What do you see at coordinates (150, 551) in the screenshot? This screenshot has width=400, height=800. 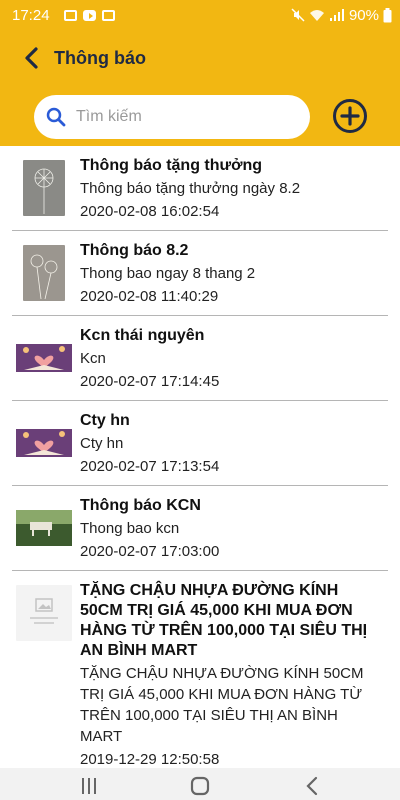 I see `notification-time: 2020-02-07 17:03:00` at bounding box center [150, 551].